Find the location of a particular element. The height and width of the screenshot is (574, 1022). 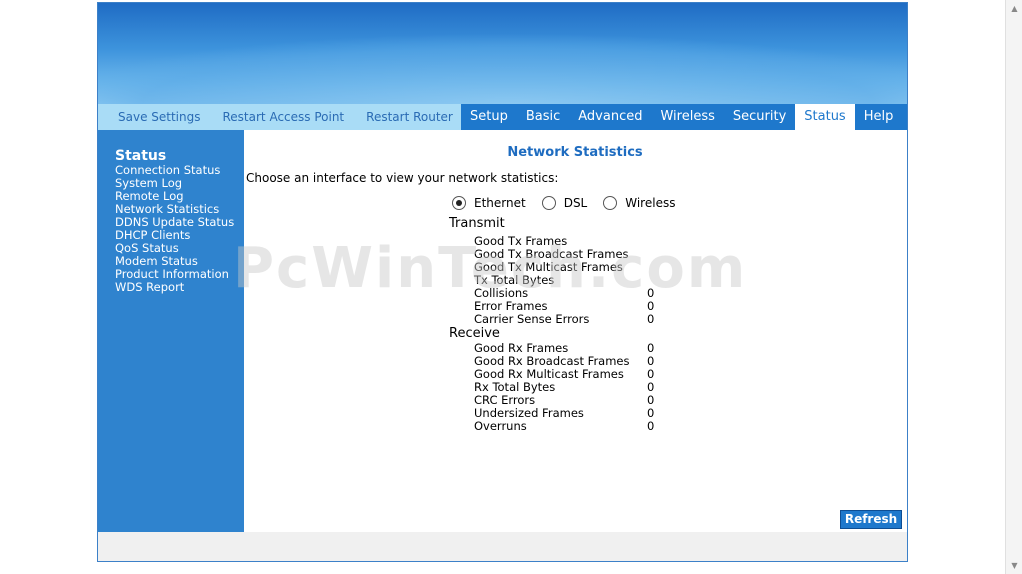

radio-ethernet: Ethernet is located at coordinates (489, 203).